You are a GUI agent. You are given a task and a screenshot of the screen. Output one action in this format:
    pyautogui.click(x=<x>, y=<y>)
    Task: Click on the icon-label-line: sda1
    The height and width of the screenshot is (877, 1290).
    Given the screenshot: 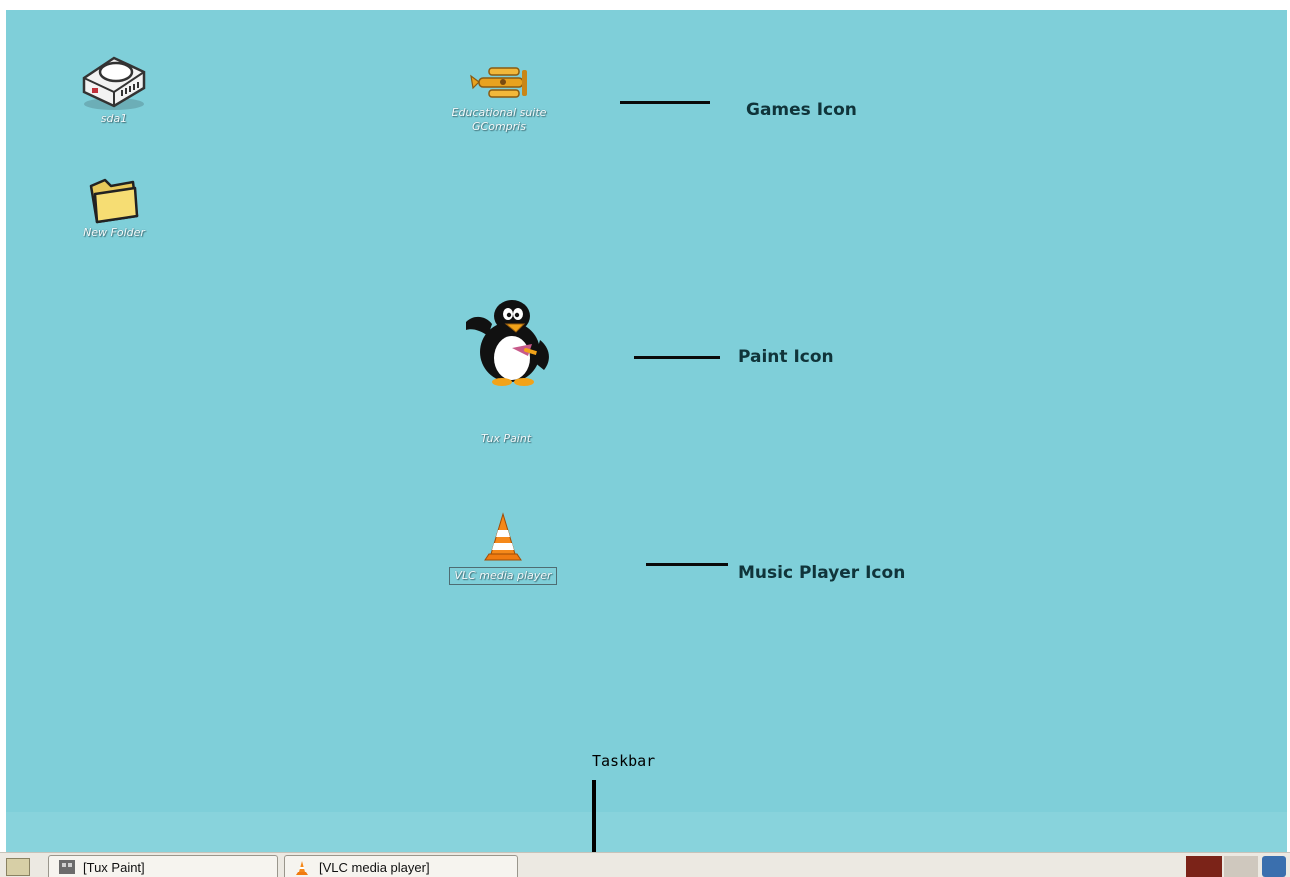 What is the action you would take?
    pyautogui.click(x=114, y=118)
    